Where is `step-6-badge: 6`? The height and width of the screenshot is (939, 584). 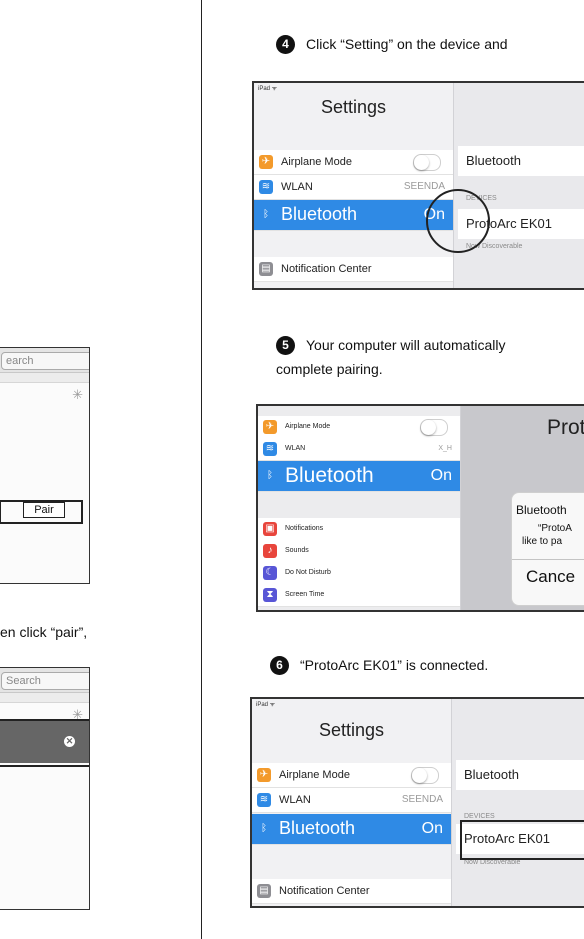
step-6-badge: 6 is located at coordinates (279, 665).